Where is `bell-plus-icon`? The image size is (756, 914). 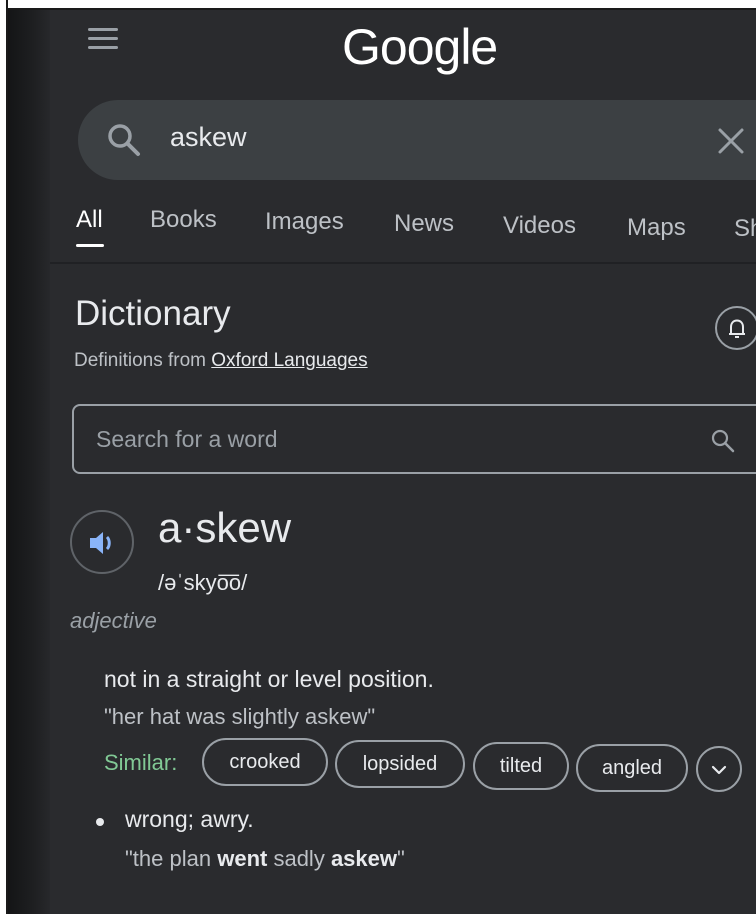 bell-plus-icon is located at coordinates (737, 328).